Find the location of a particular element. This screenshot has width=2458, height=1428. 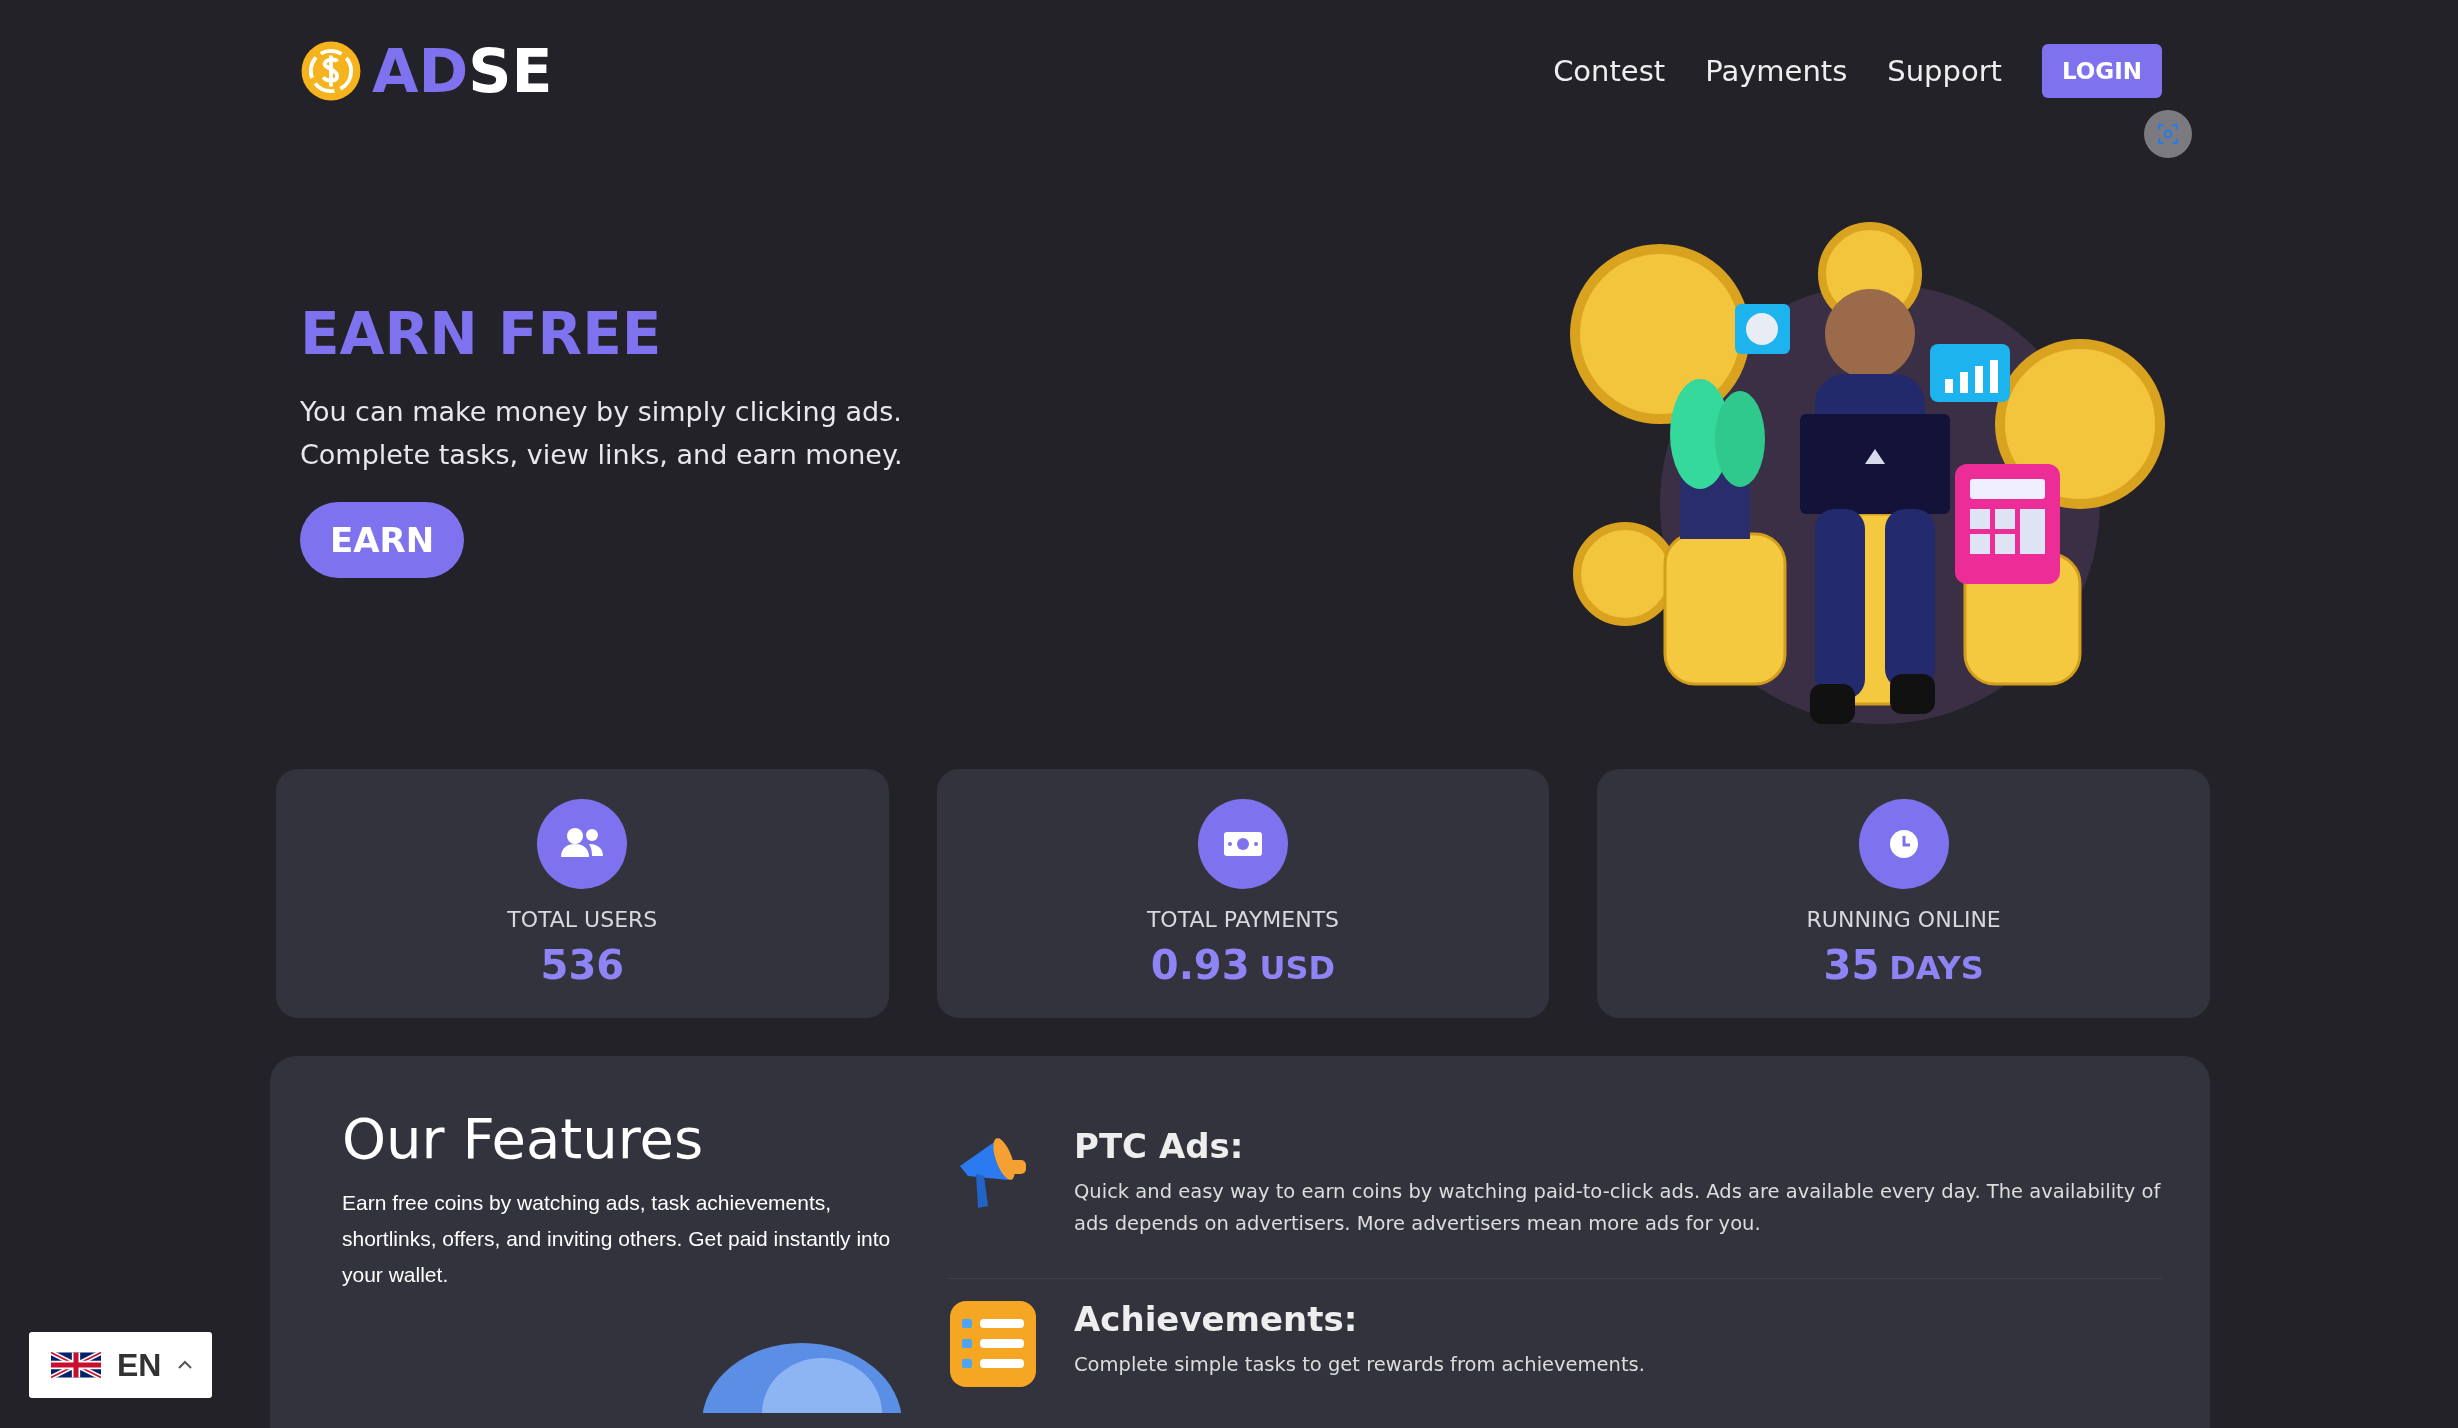

checklist-icon is located at coordinates (993, 1344).